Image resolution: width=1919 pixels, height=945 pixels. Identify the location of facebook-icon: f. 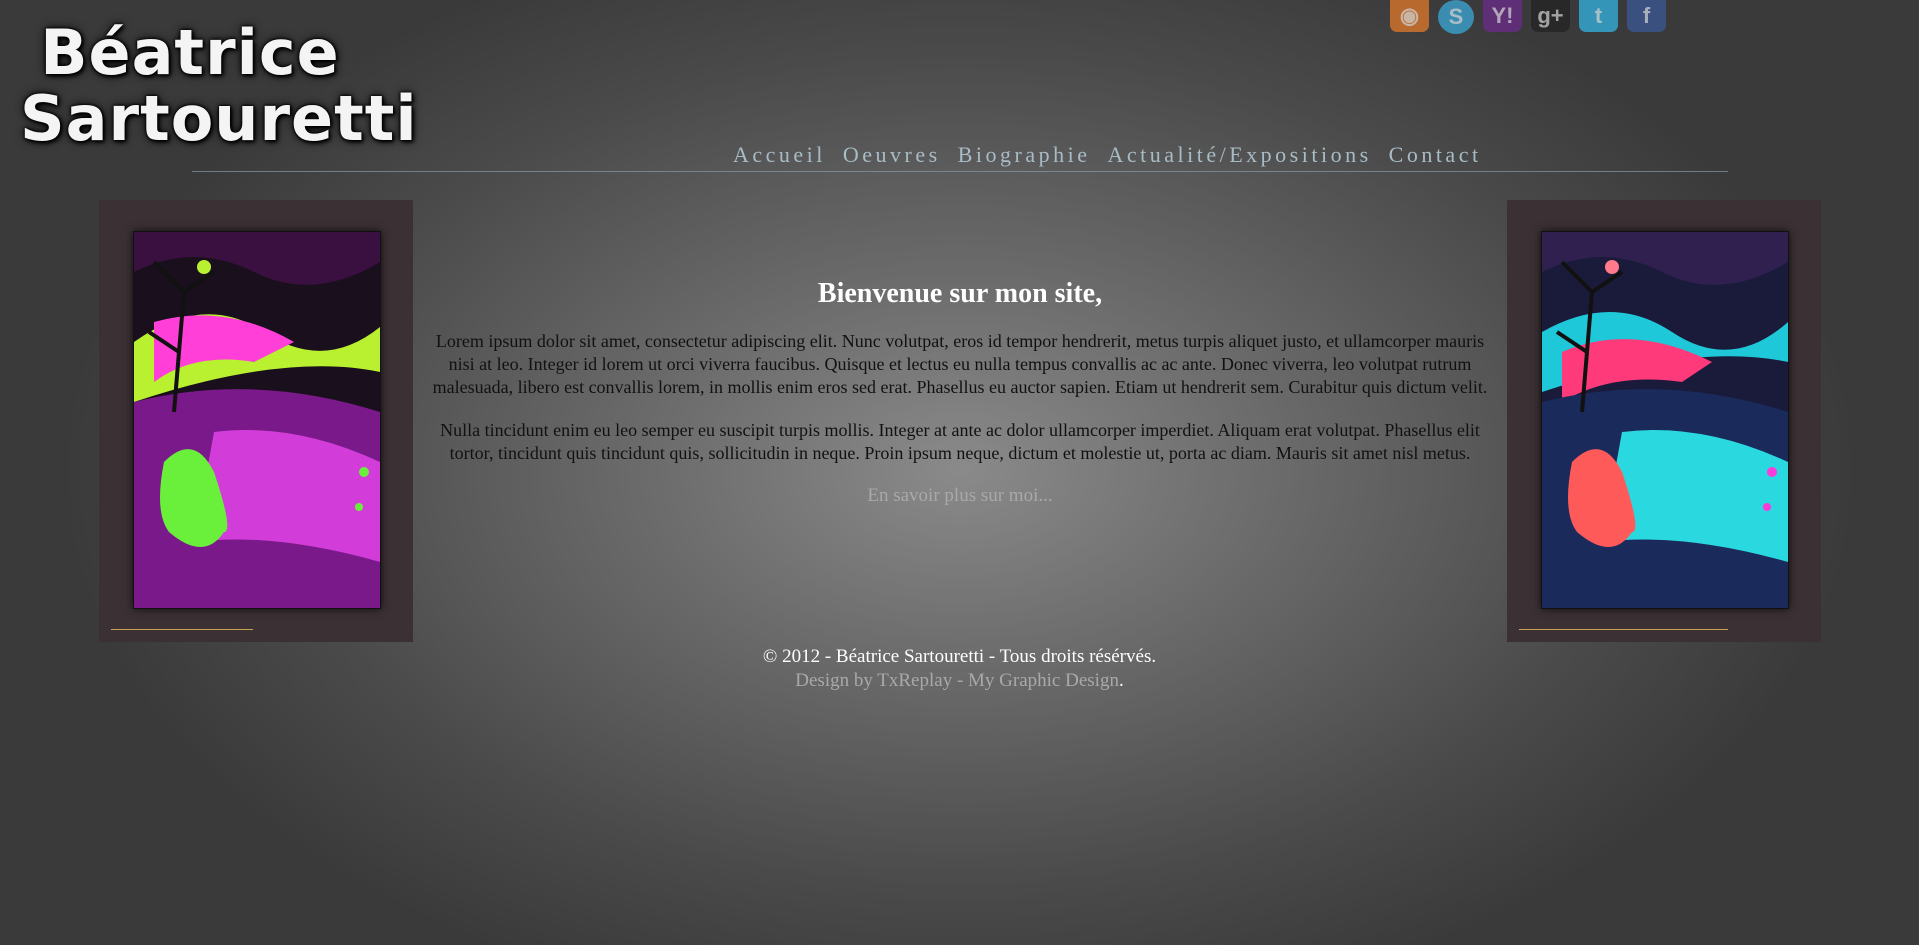
(1646, 16).